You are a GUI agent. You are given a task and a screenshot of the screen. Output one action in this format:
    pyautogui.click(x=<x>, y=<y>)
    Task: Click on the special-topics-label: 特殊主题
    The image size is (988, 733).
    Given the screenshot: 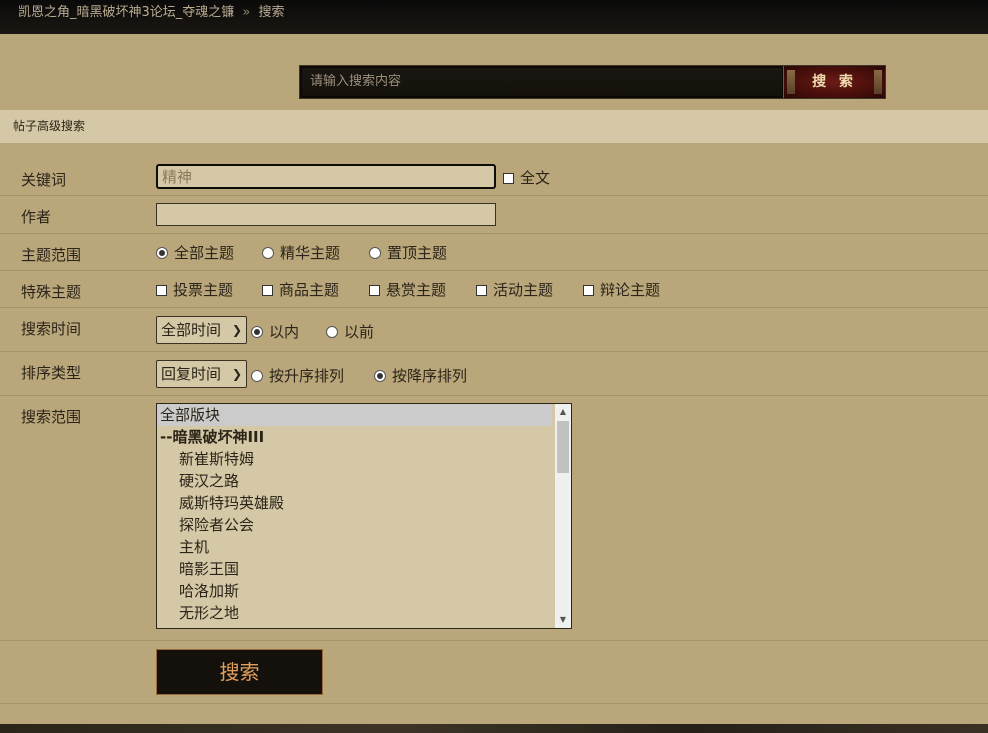 What is the action you would take?
    pyautogui.click(x=51, y=292)
    